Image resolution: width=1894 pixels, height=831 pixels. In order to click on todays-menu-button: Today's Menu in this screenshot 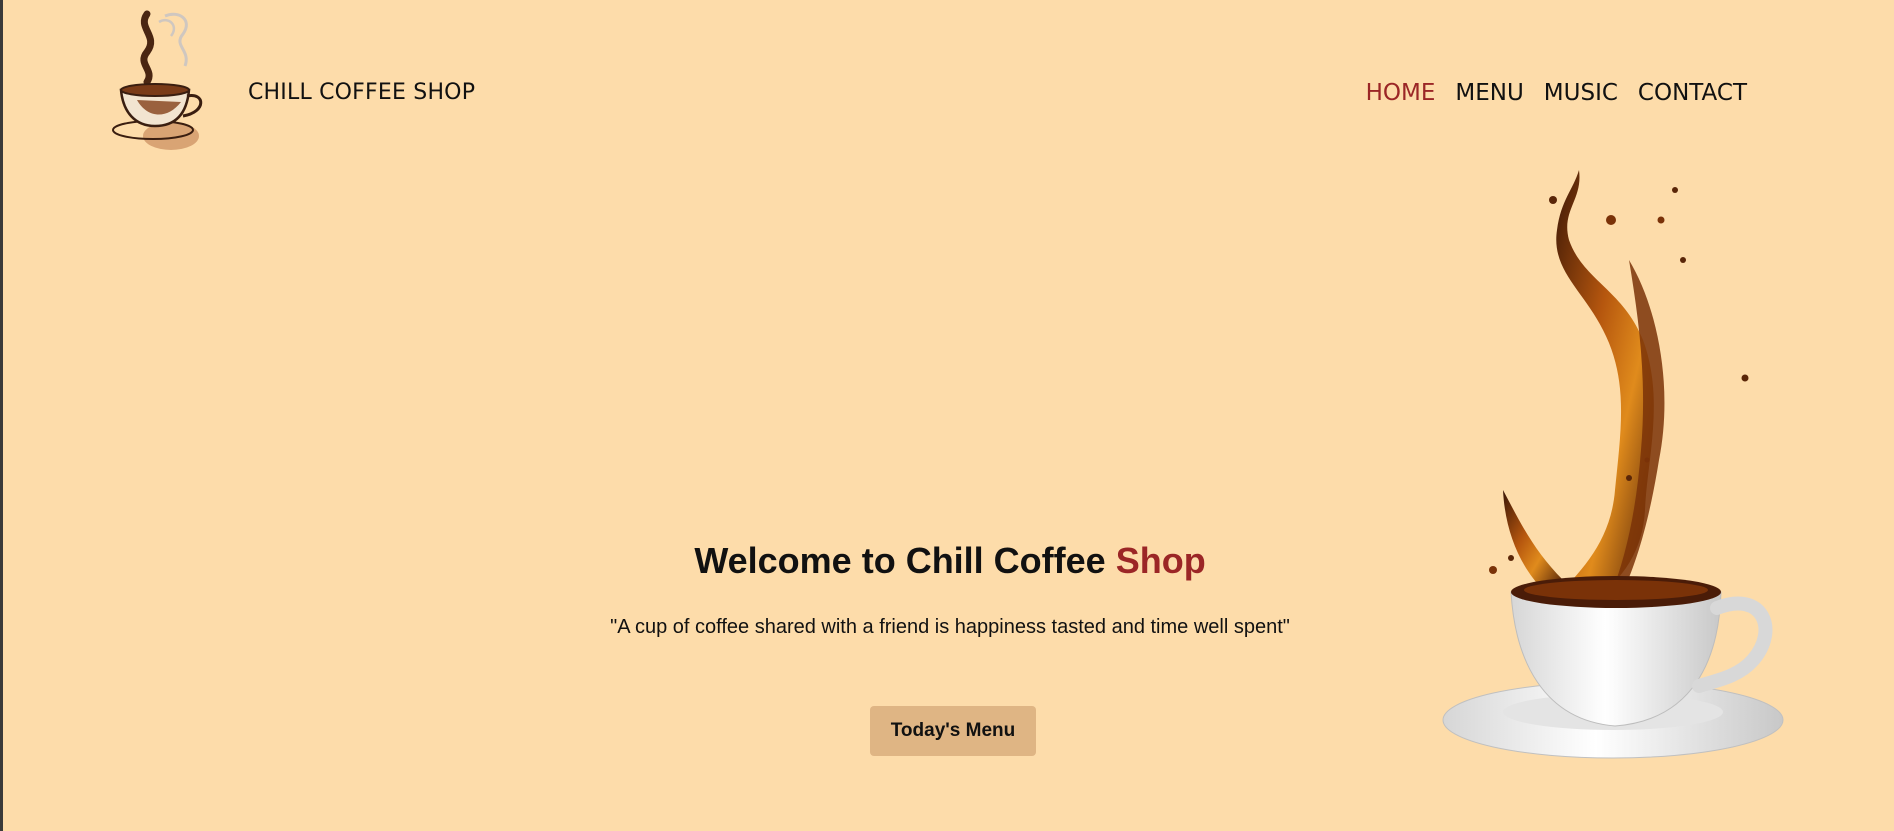, I will do `click(953, 731)`.